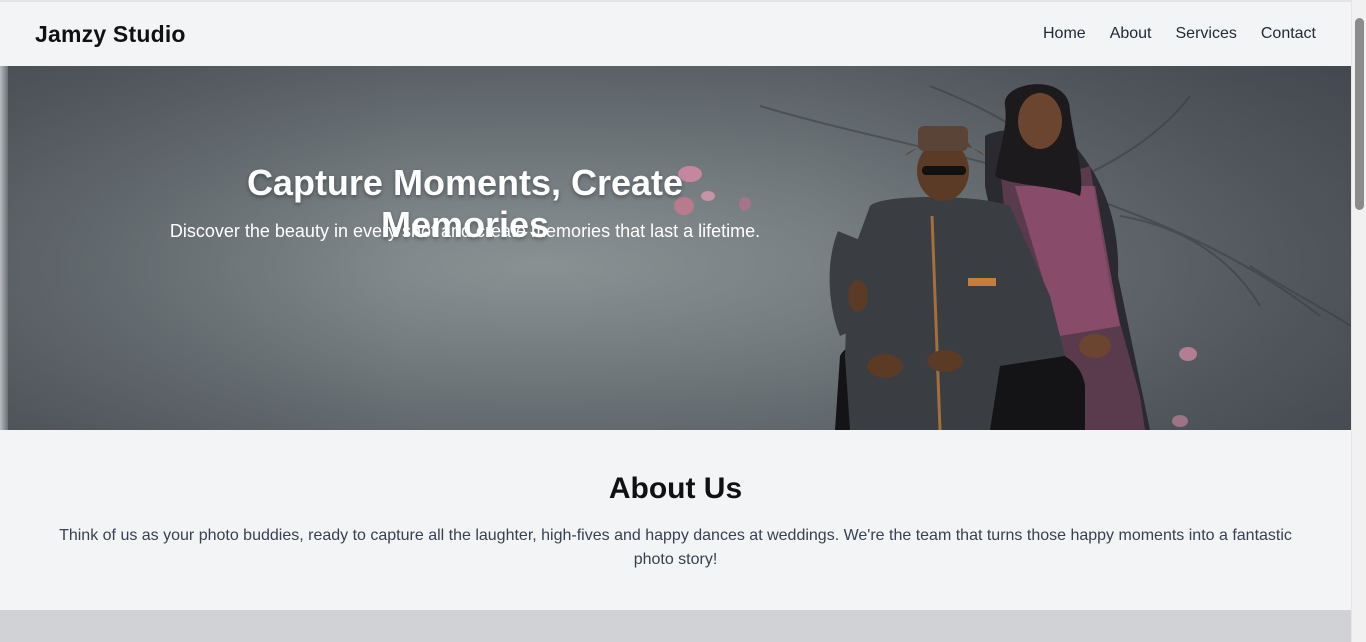  What do you see at coordinates (675, 488) in the screenshot?
I see `about-title: About Us` at bounding box center [675, 488].